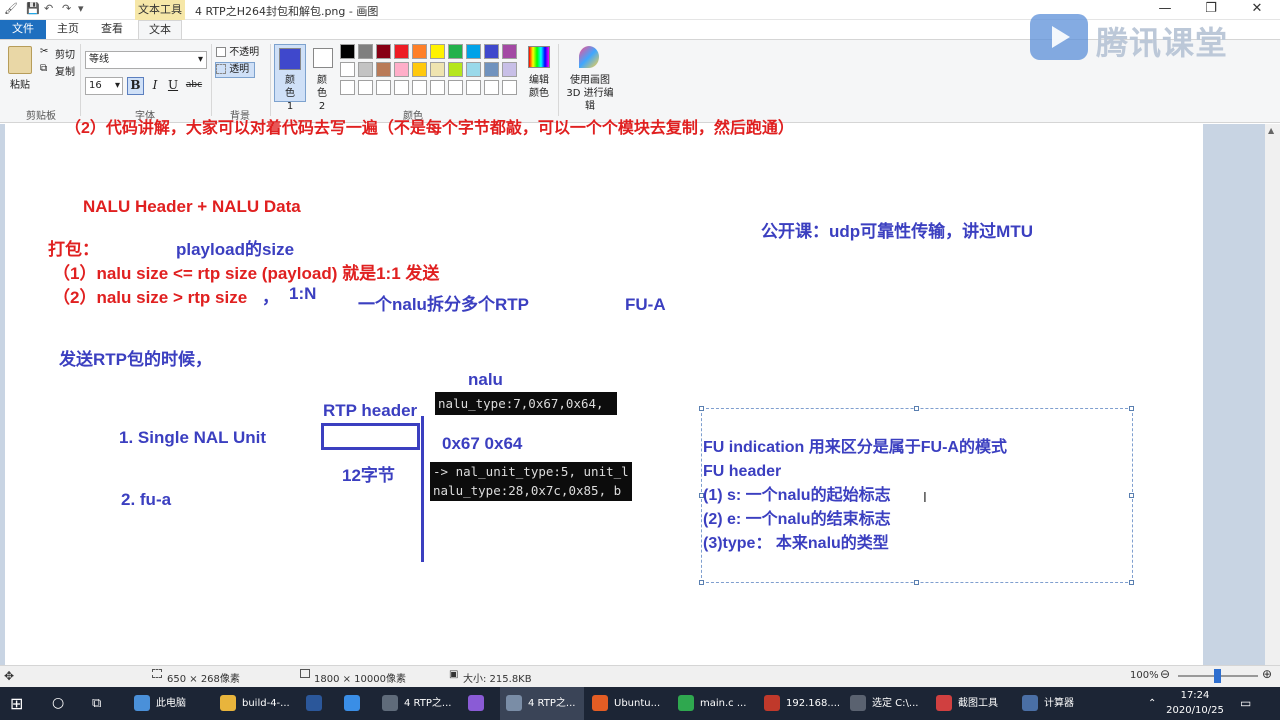 The height and width of the screenshot is (720, 1280). I want to click on close-button: ✕, so click(1257, 10).